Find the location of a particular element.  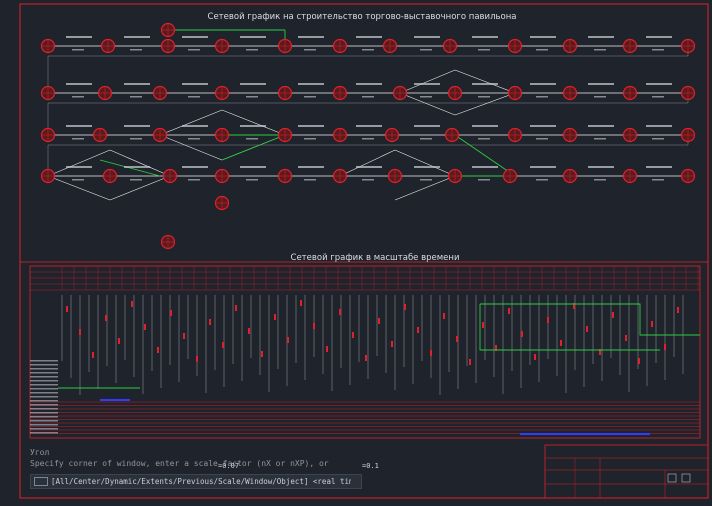

scale-readout: =0.07 is located at coordinates (229, 466).